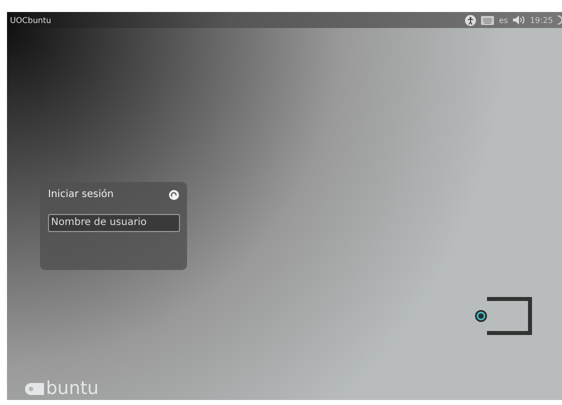 The height and width of the screenshot is (405, 562). What do you see at coordinates (81, 194) in the screenshot?
I see `login-title: Iniciar sesión` at bounding box center [81, 194].